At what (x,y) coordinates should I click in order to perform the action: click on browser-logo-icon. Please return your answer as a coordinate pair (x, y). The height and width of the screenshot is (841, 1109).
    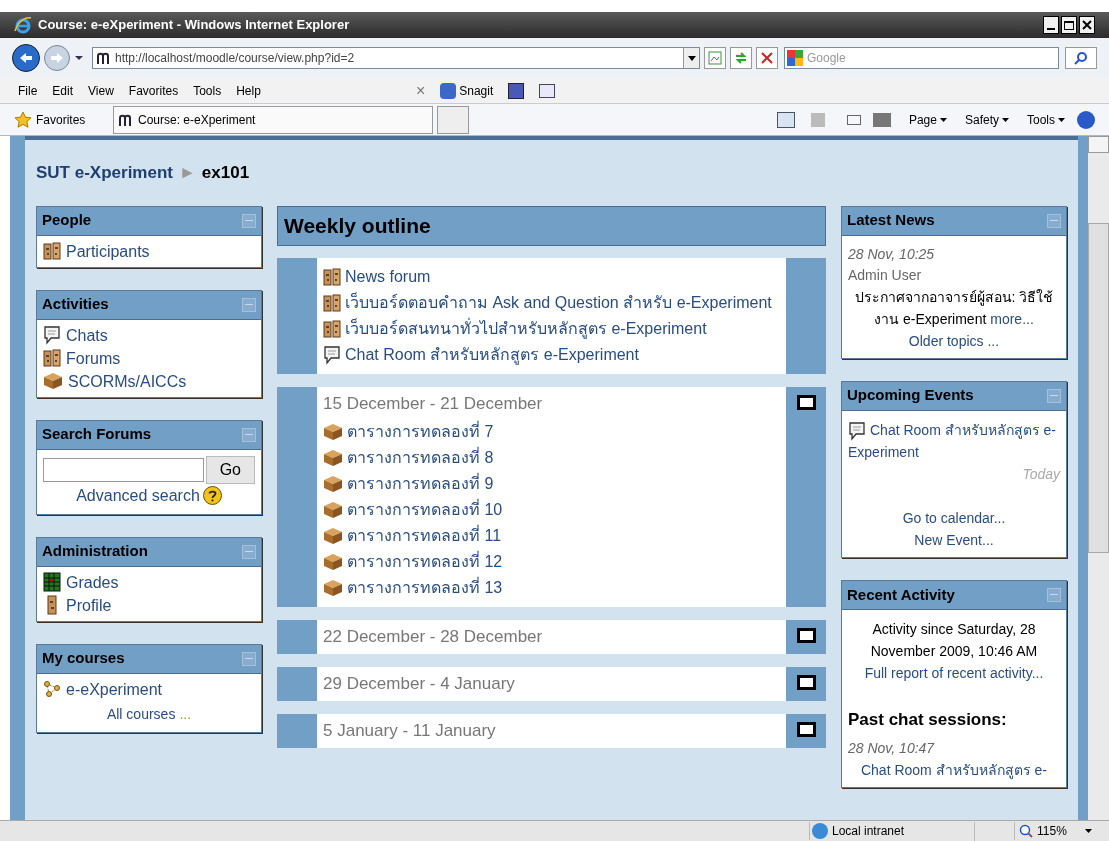
    Looking at the image, I should click on (23, 25).